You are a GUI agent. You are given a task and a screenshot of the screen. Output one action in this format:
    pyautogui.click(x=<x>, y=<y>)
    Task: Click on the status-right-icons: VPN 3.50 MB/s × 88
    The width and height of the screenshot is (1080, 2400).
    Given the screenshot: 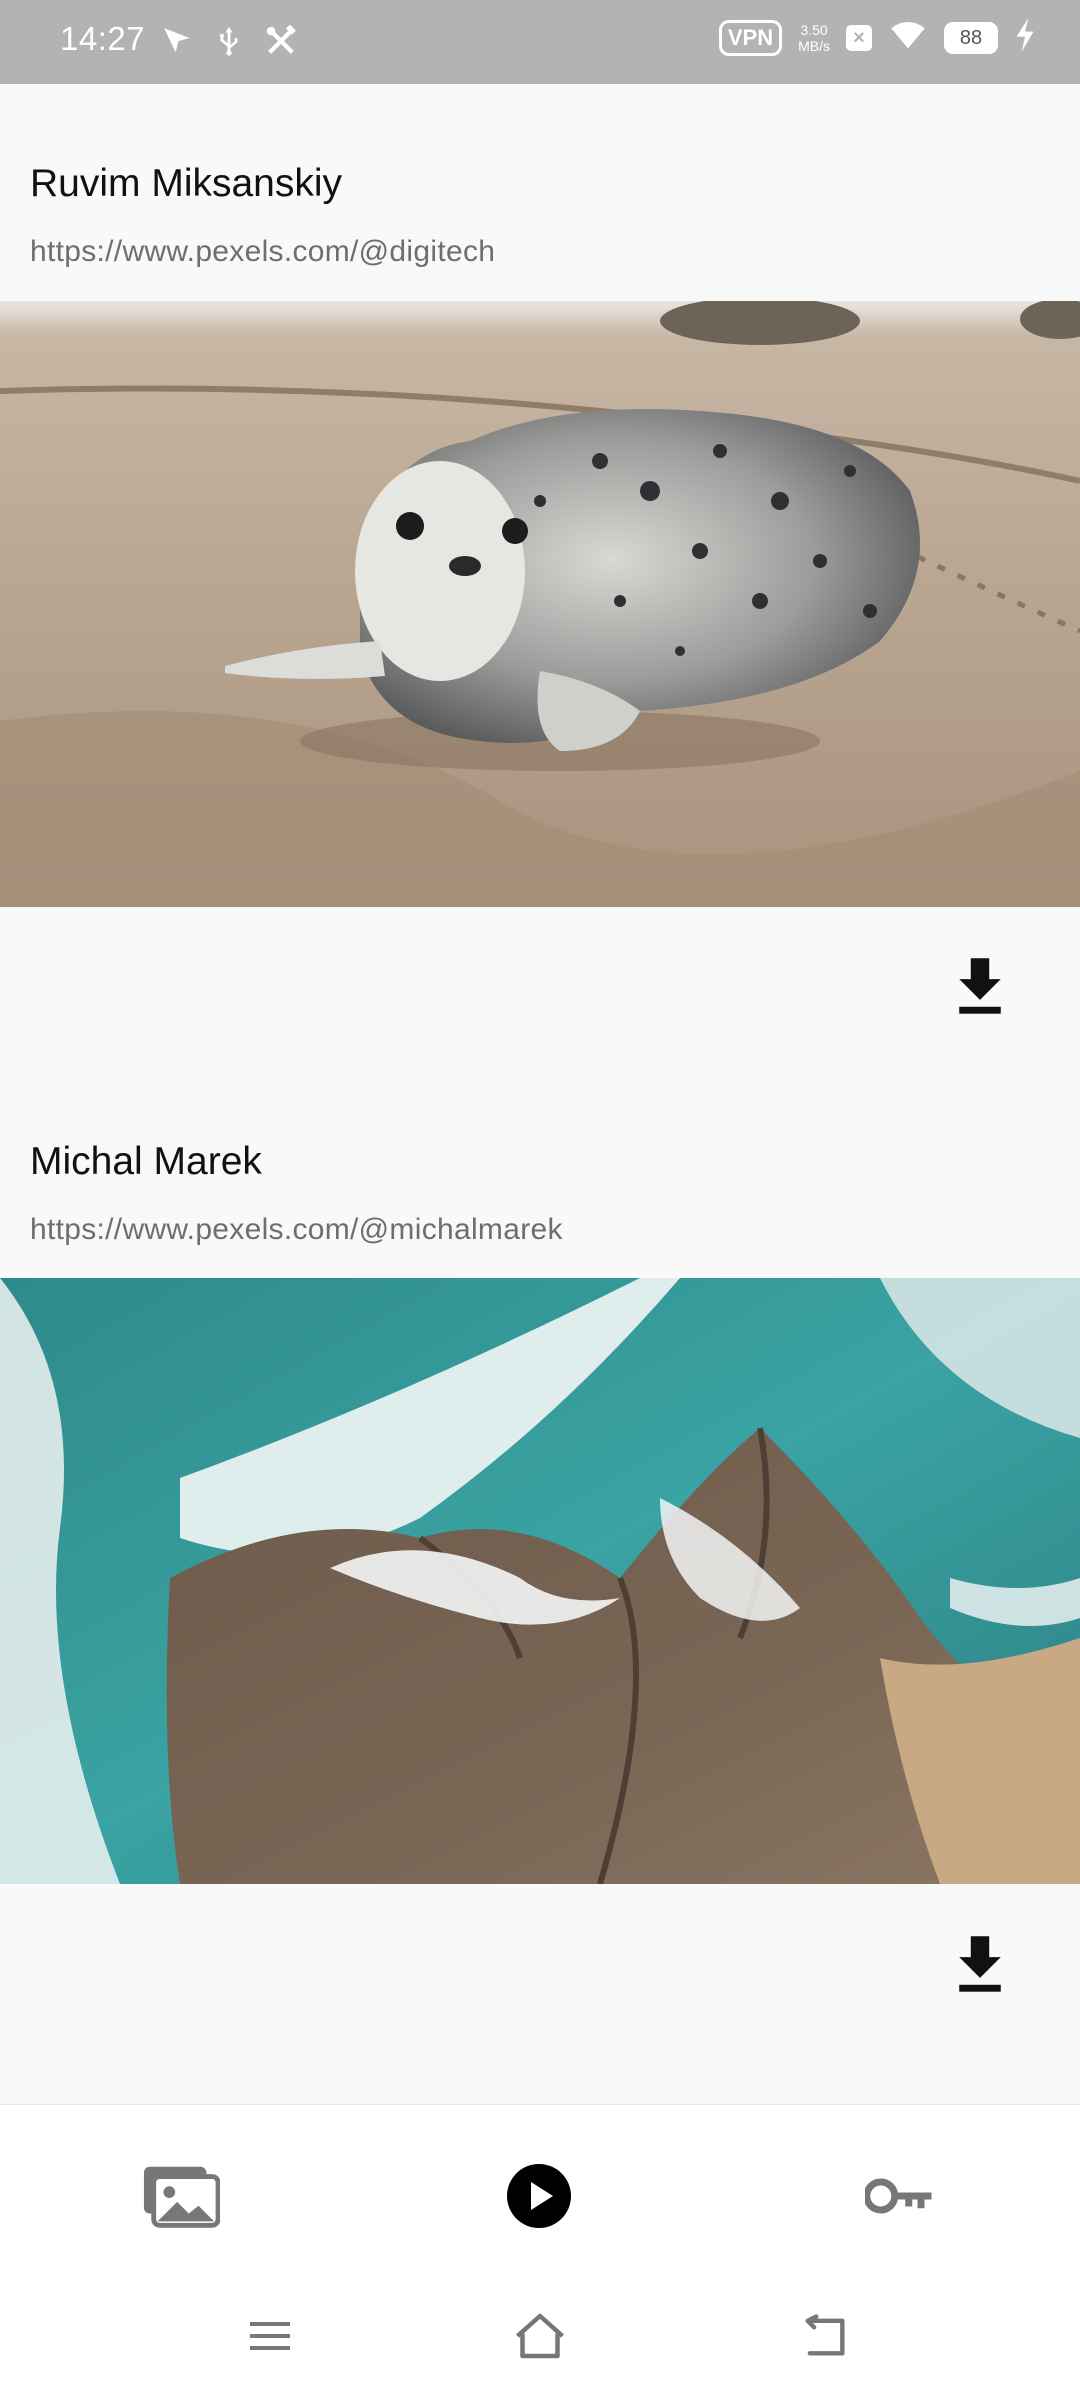 What is the action you would take?
    pyautogui.click(x=877, y=37)
    